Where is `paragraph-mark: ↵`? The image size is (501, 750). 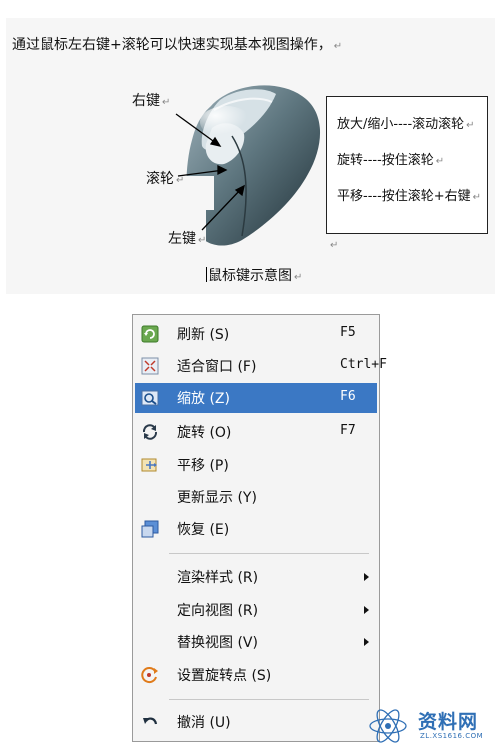
paragraph-mark: ↵ is located at coordinates (334, 245).